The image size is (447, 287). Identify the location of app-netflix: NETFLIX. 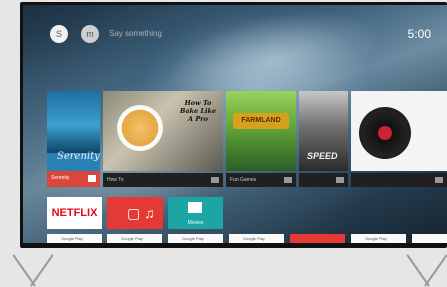
(74, 213).